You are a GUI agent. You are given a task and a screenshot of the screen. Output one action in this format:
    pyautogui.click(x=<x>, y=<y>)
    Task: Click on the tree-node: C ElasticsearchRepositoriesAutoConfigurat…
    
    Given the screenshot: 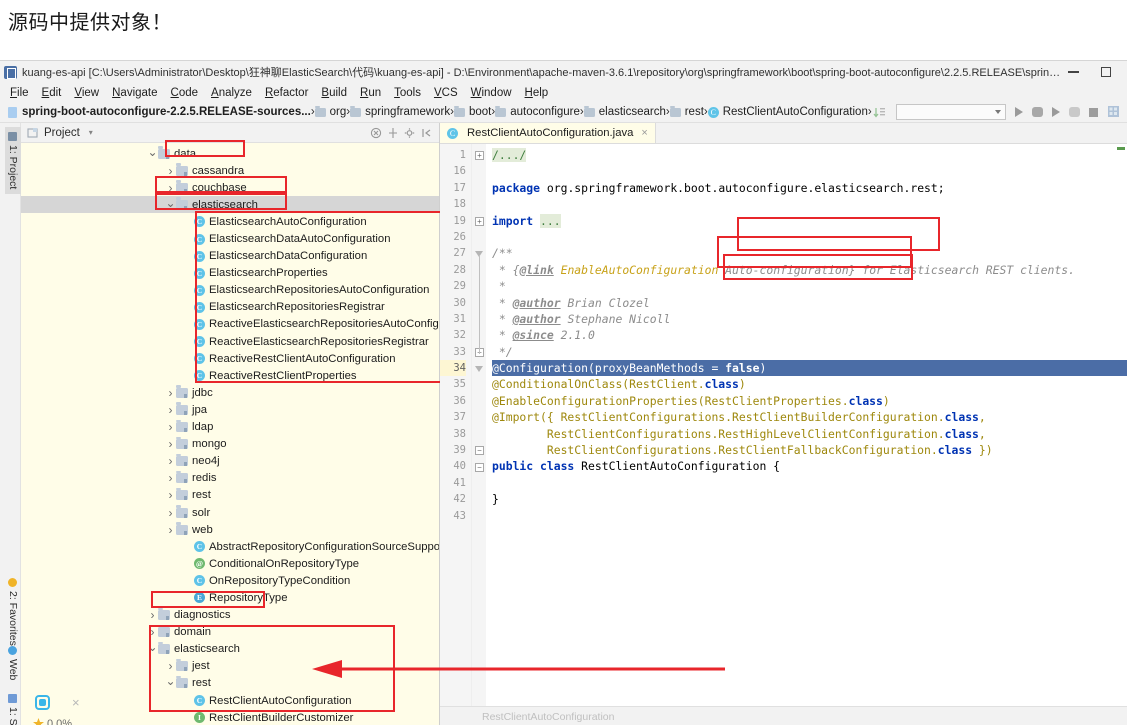 What is the action you would take?
    pyautogui.click(x=230, y=290)
    